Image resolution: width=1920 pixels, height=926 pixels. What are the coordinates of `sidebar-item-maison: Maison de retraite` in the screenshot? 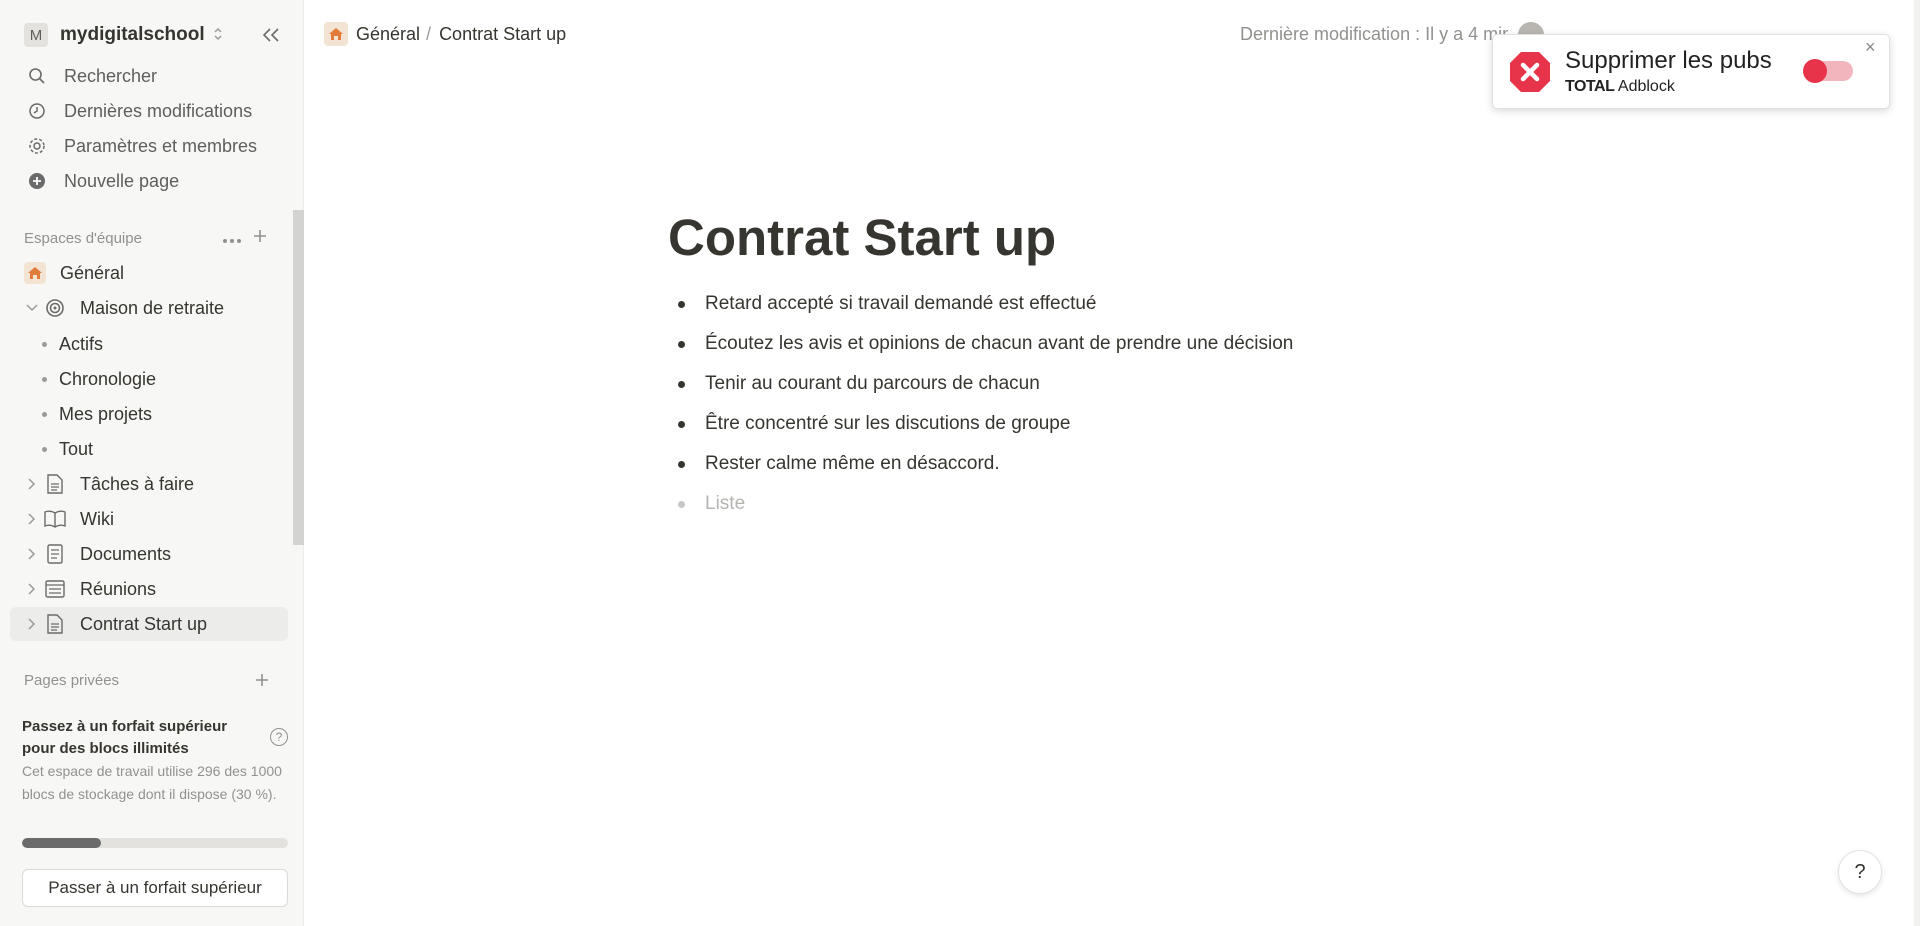 It's located at (149, 308).